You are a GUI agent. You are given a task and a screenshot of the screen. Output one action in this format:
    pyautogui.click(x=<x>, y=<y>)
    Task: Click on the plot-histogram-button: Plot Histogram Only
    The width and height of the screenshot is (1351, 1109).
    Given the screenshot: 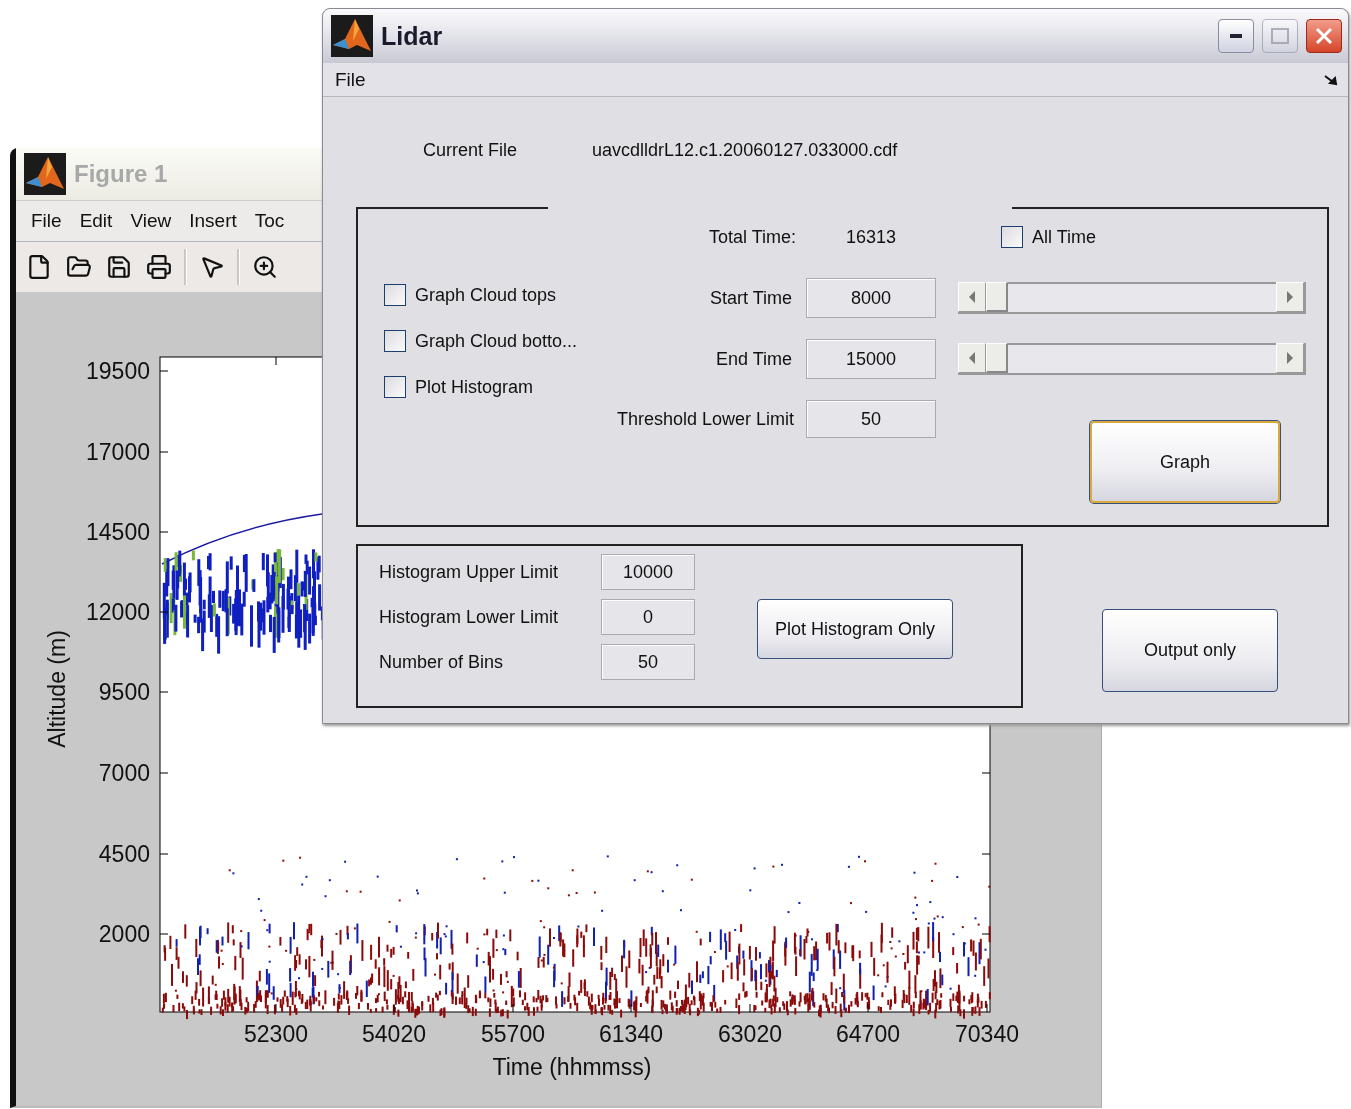 What is the action you would take?
    pyautogui.click(x=855, y=629)
    